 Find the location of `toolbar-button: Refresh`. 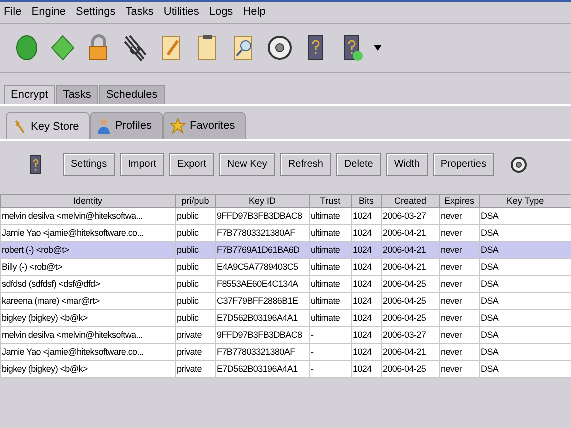

toolbar-button: Refresh is located at coordinates (306, 164).